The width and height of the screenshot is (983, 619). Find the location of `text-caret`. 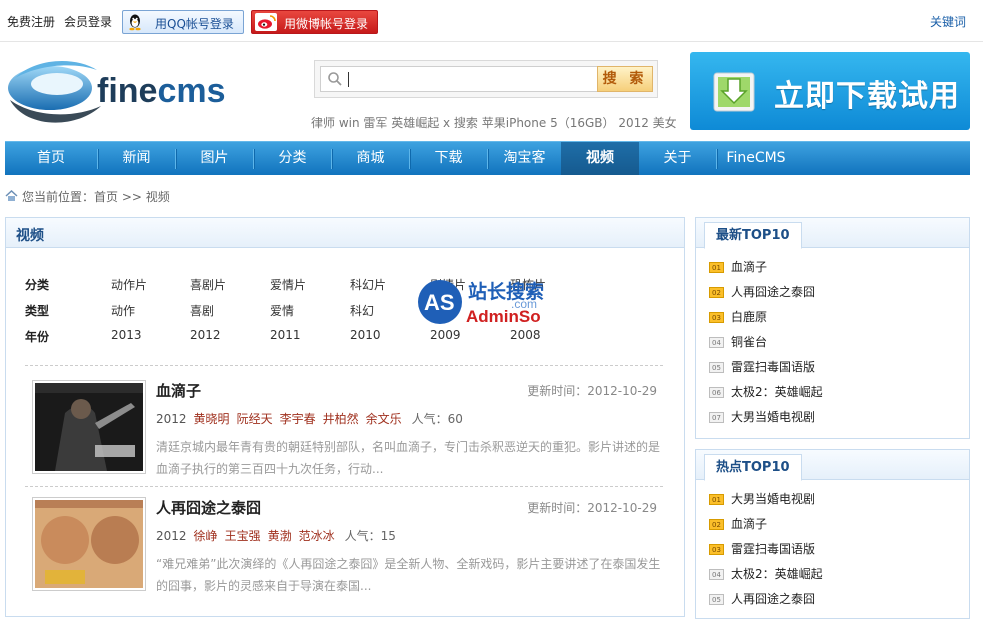

text-caret is located at coordinates (348, 79).